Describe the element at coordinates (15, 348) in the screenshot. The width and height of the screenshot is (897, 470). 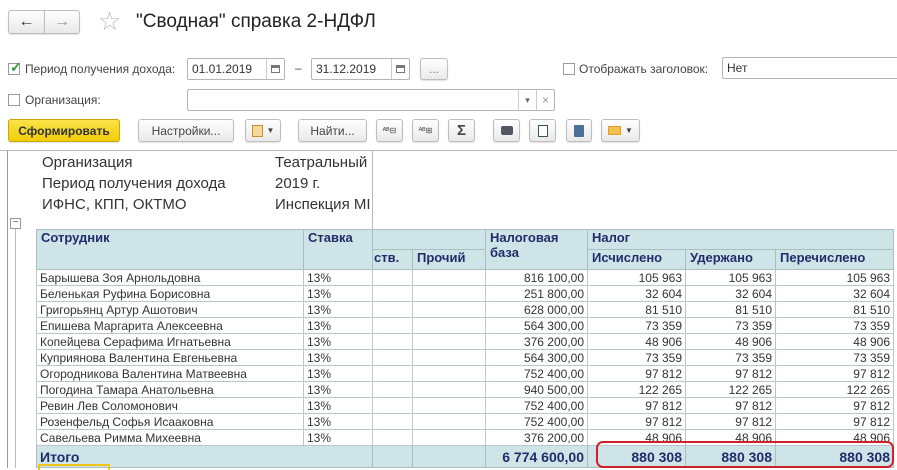
I see `group-gutter-line` at that location.